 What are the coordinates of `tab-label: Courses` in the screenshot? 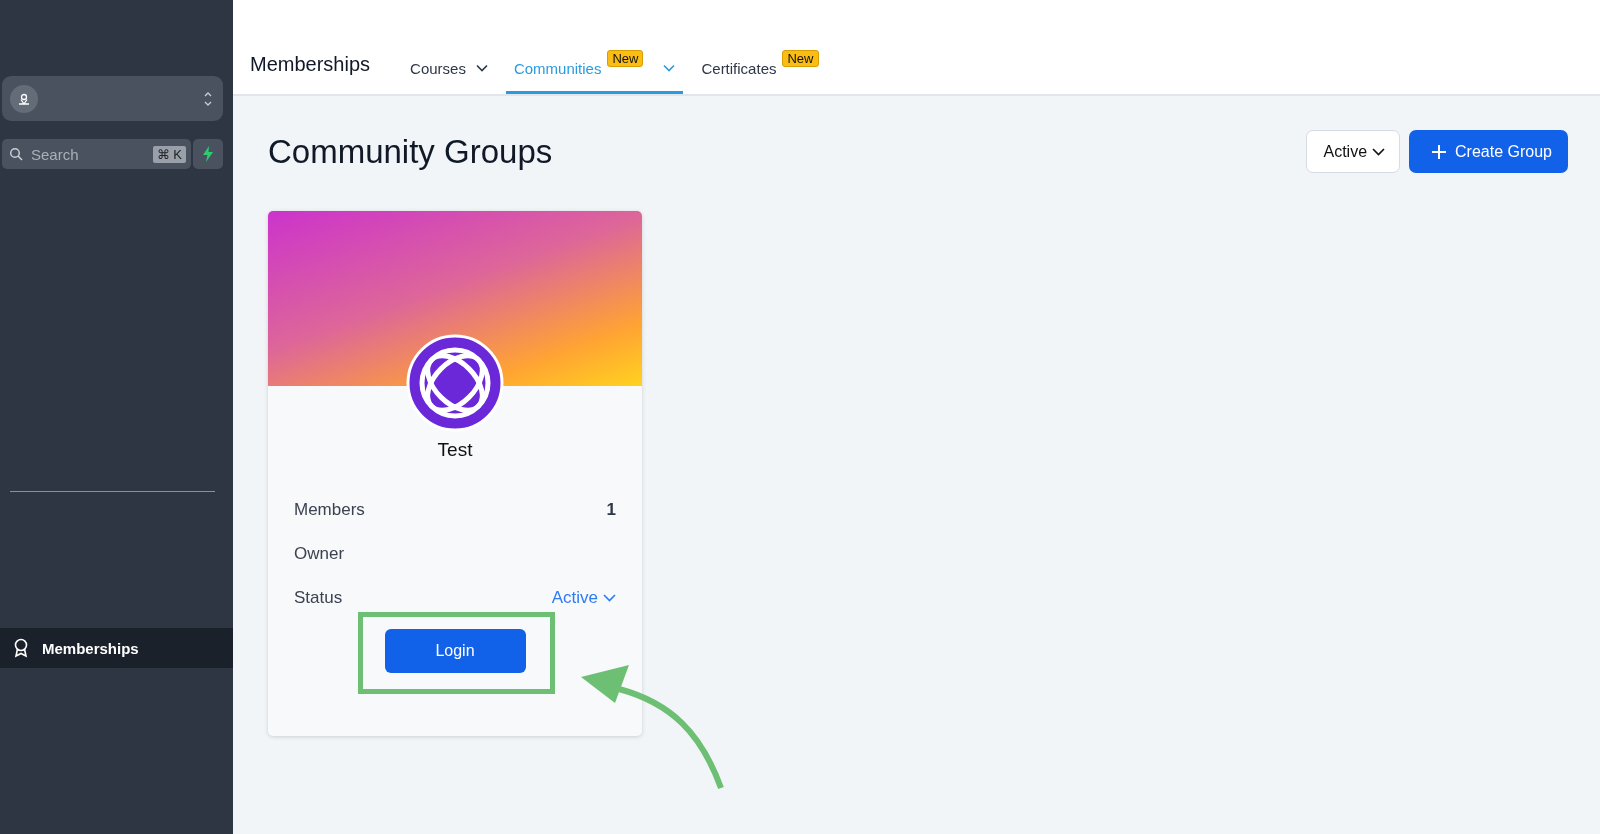 It's located at (438, 68).